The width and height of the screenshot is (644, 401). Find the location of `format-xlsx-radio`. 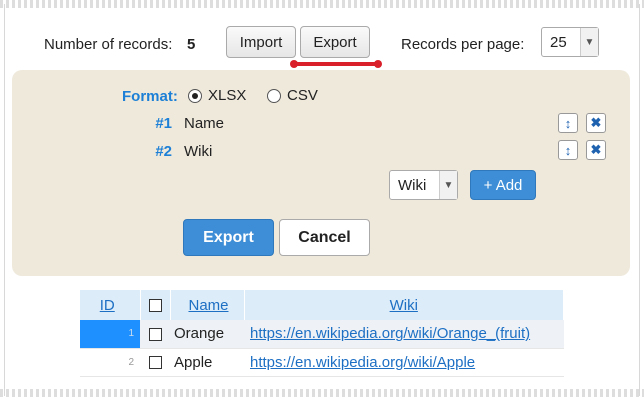

format-xlsx-radio is located at coordinates (195, 96).